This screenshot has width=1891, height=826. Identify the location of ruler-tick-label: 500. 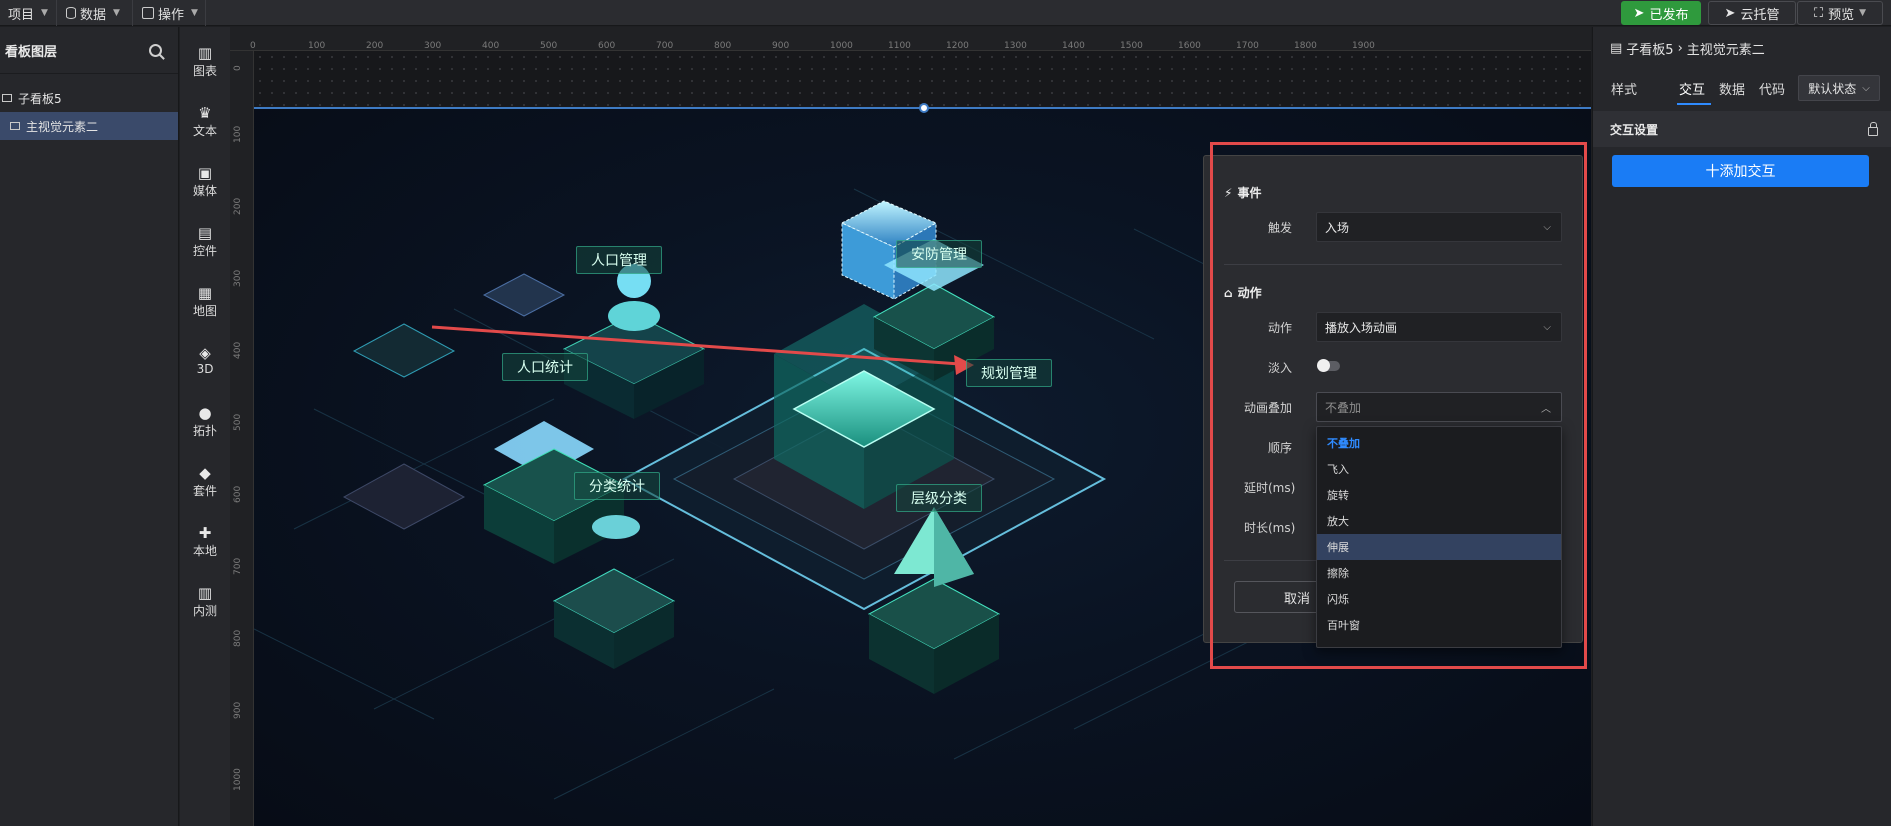
(238, 422).